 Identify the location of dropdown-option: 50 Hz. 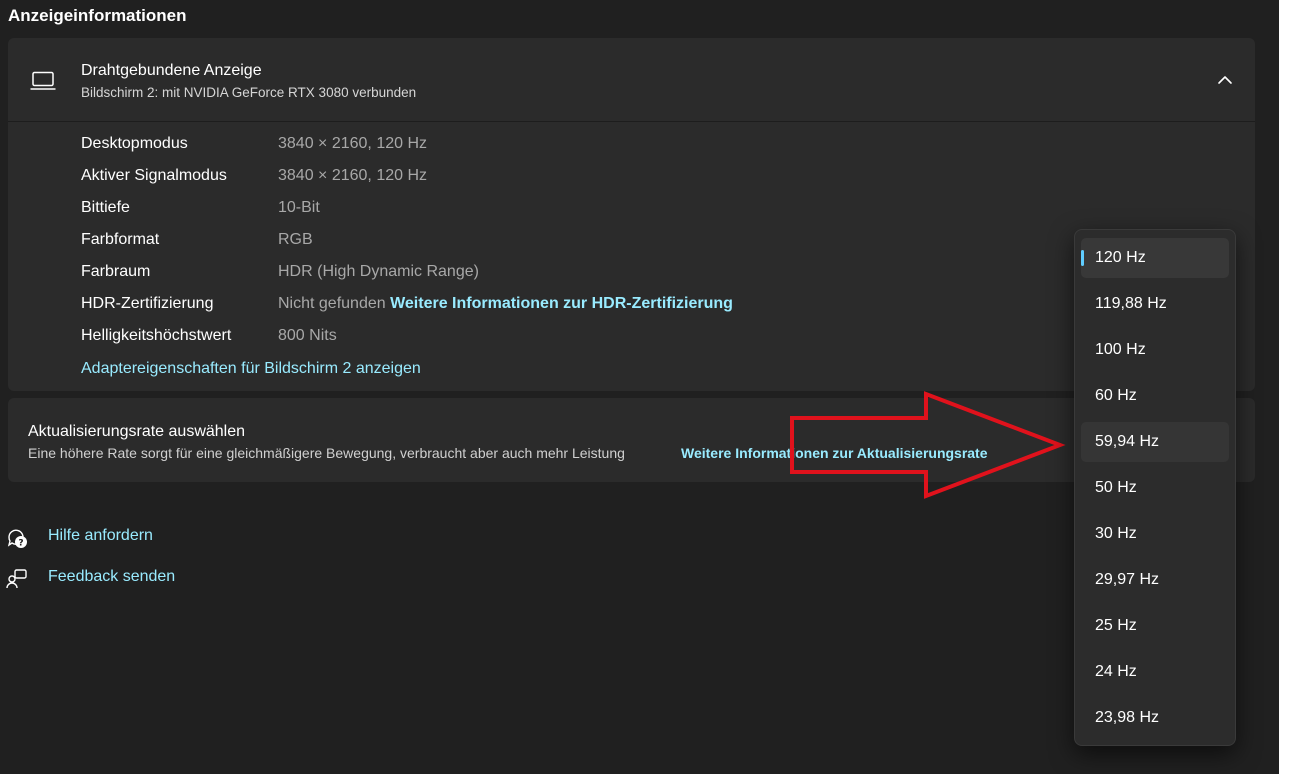
(1155, 488).